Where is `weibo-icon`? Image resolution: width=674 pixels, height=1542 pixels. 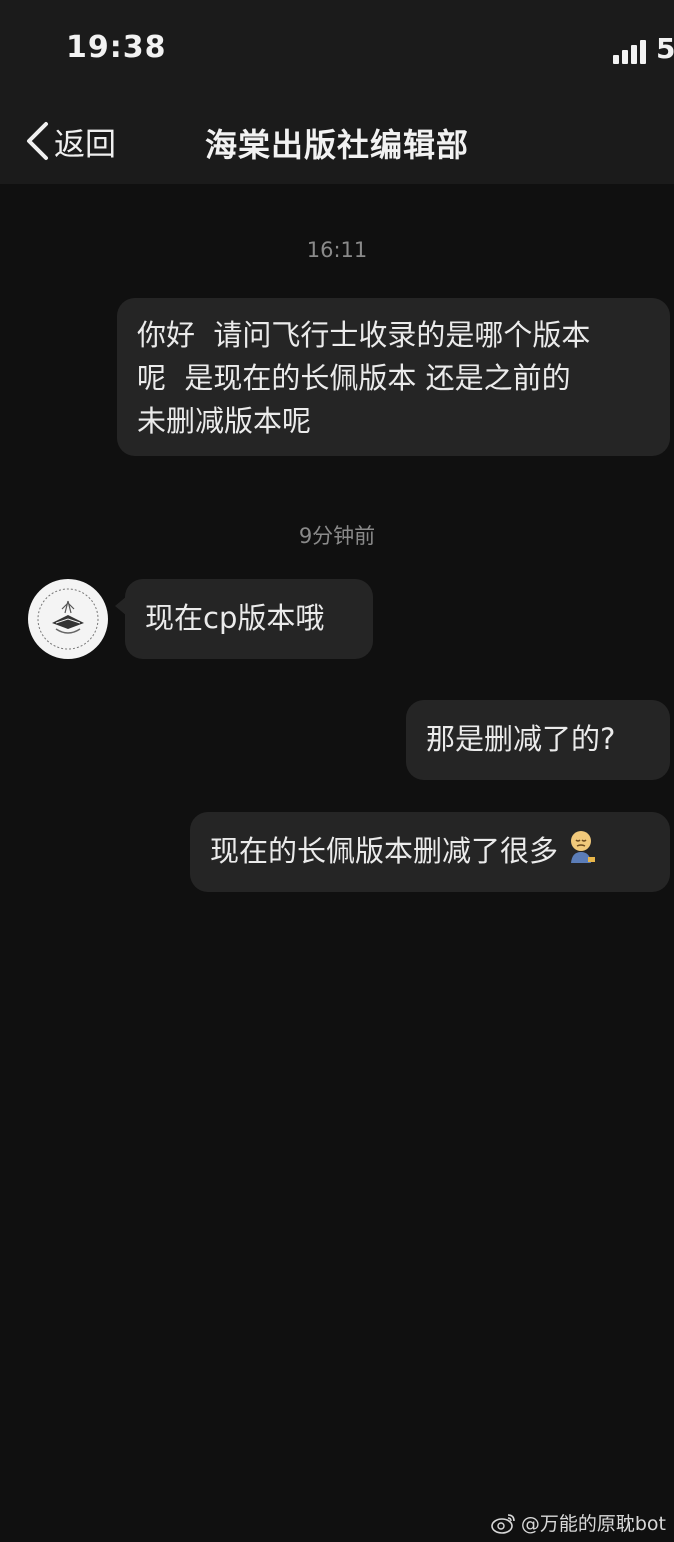
weibo-icon is located at coordinates (503, 1523).